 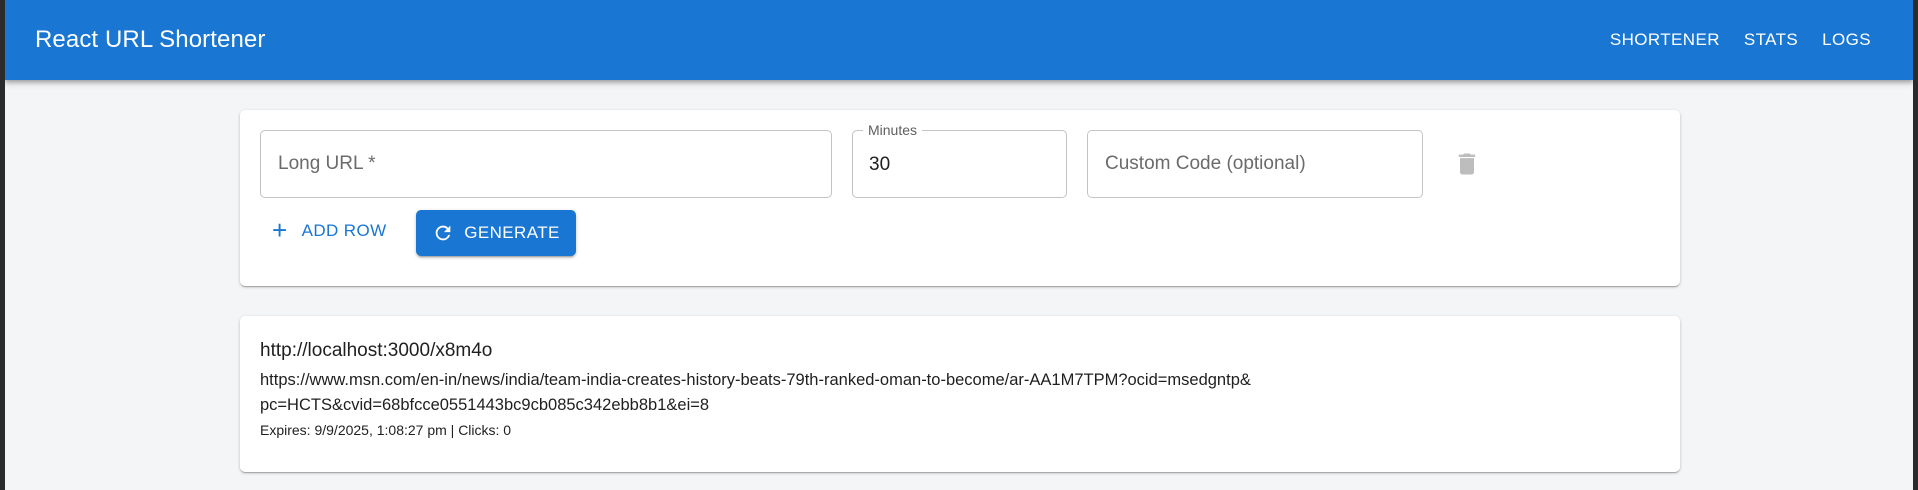 I want to click on add-row-button: + ADD ROW, so click(x=329, y=231).